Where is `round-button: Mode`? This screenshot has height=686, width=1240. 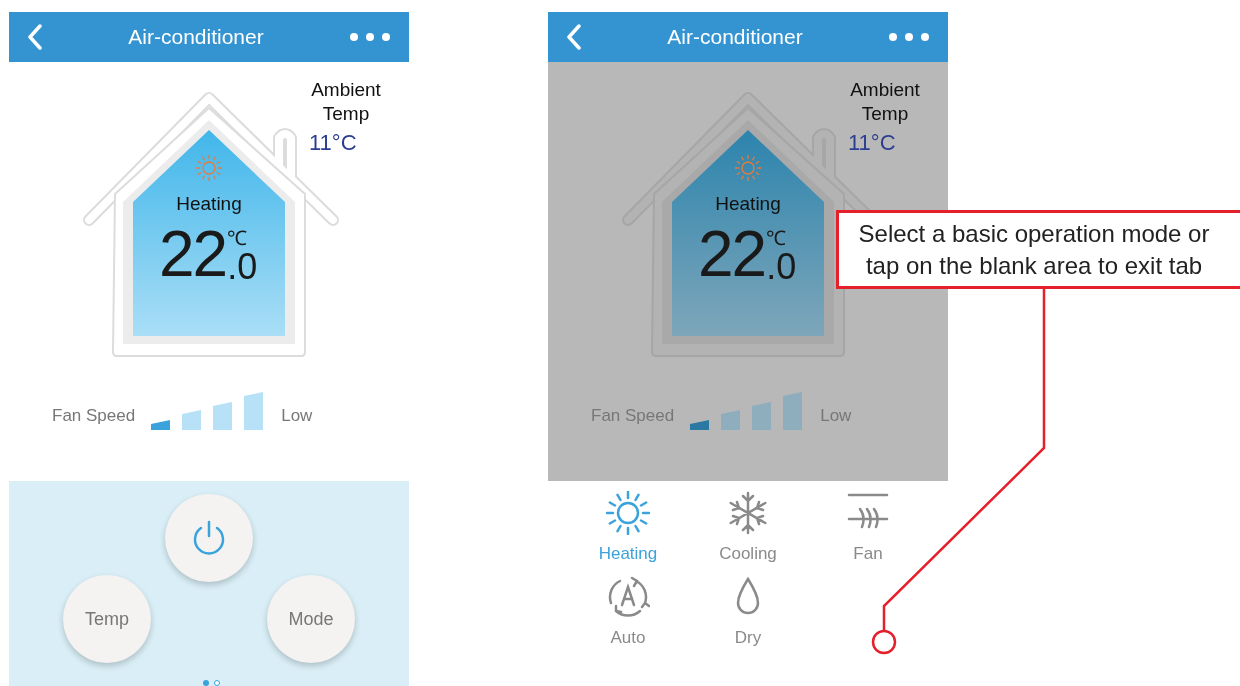
round-button: Mode is located at coordinates (311, 619).